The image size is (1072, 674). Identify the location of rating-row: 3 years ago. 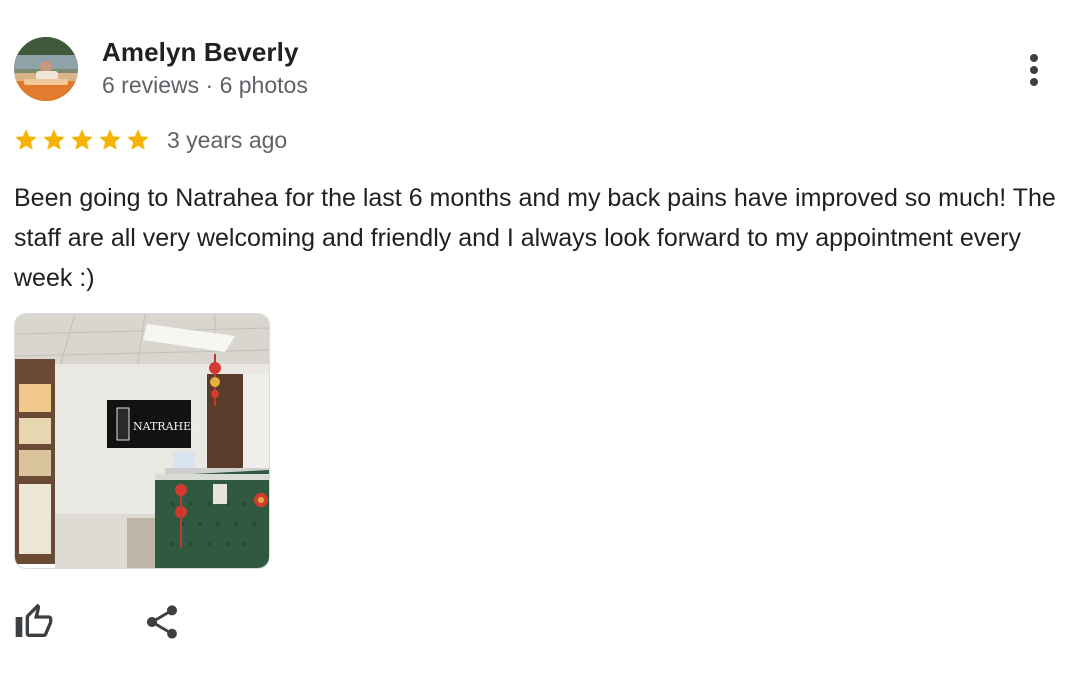
(150, 140).